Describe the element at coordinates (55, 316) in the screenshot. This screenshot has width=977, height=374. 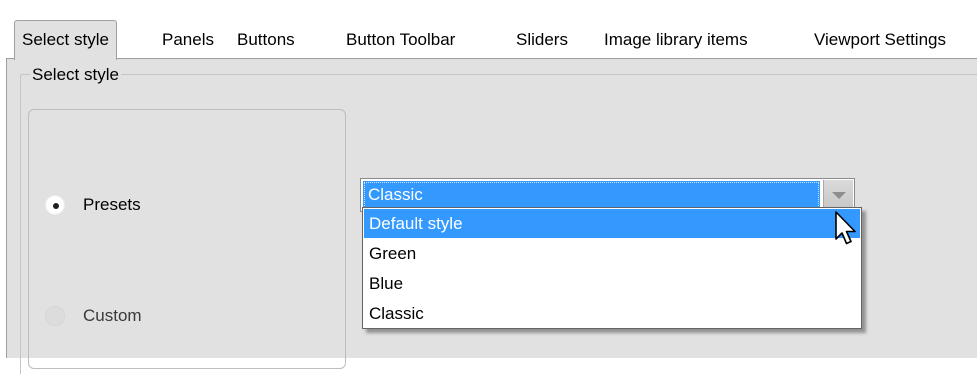
I see `radio-unchecked-icon` at that location.